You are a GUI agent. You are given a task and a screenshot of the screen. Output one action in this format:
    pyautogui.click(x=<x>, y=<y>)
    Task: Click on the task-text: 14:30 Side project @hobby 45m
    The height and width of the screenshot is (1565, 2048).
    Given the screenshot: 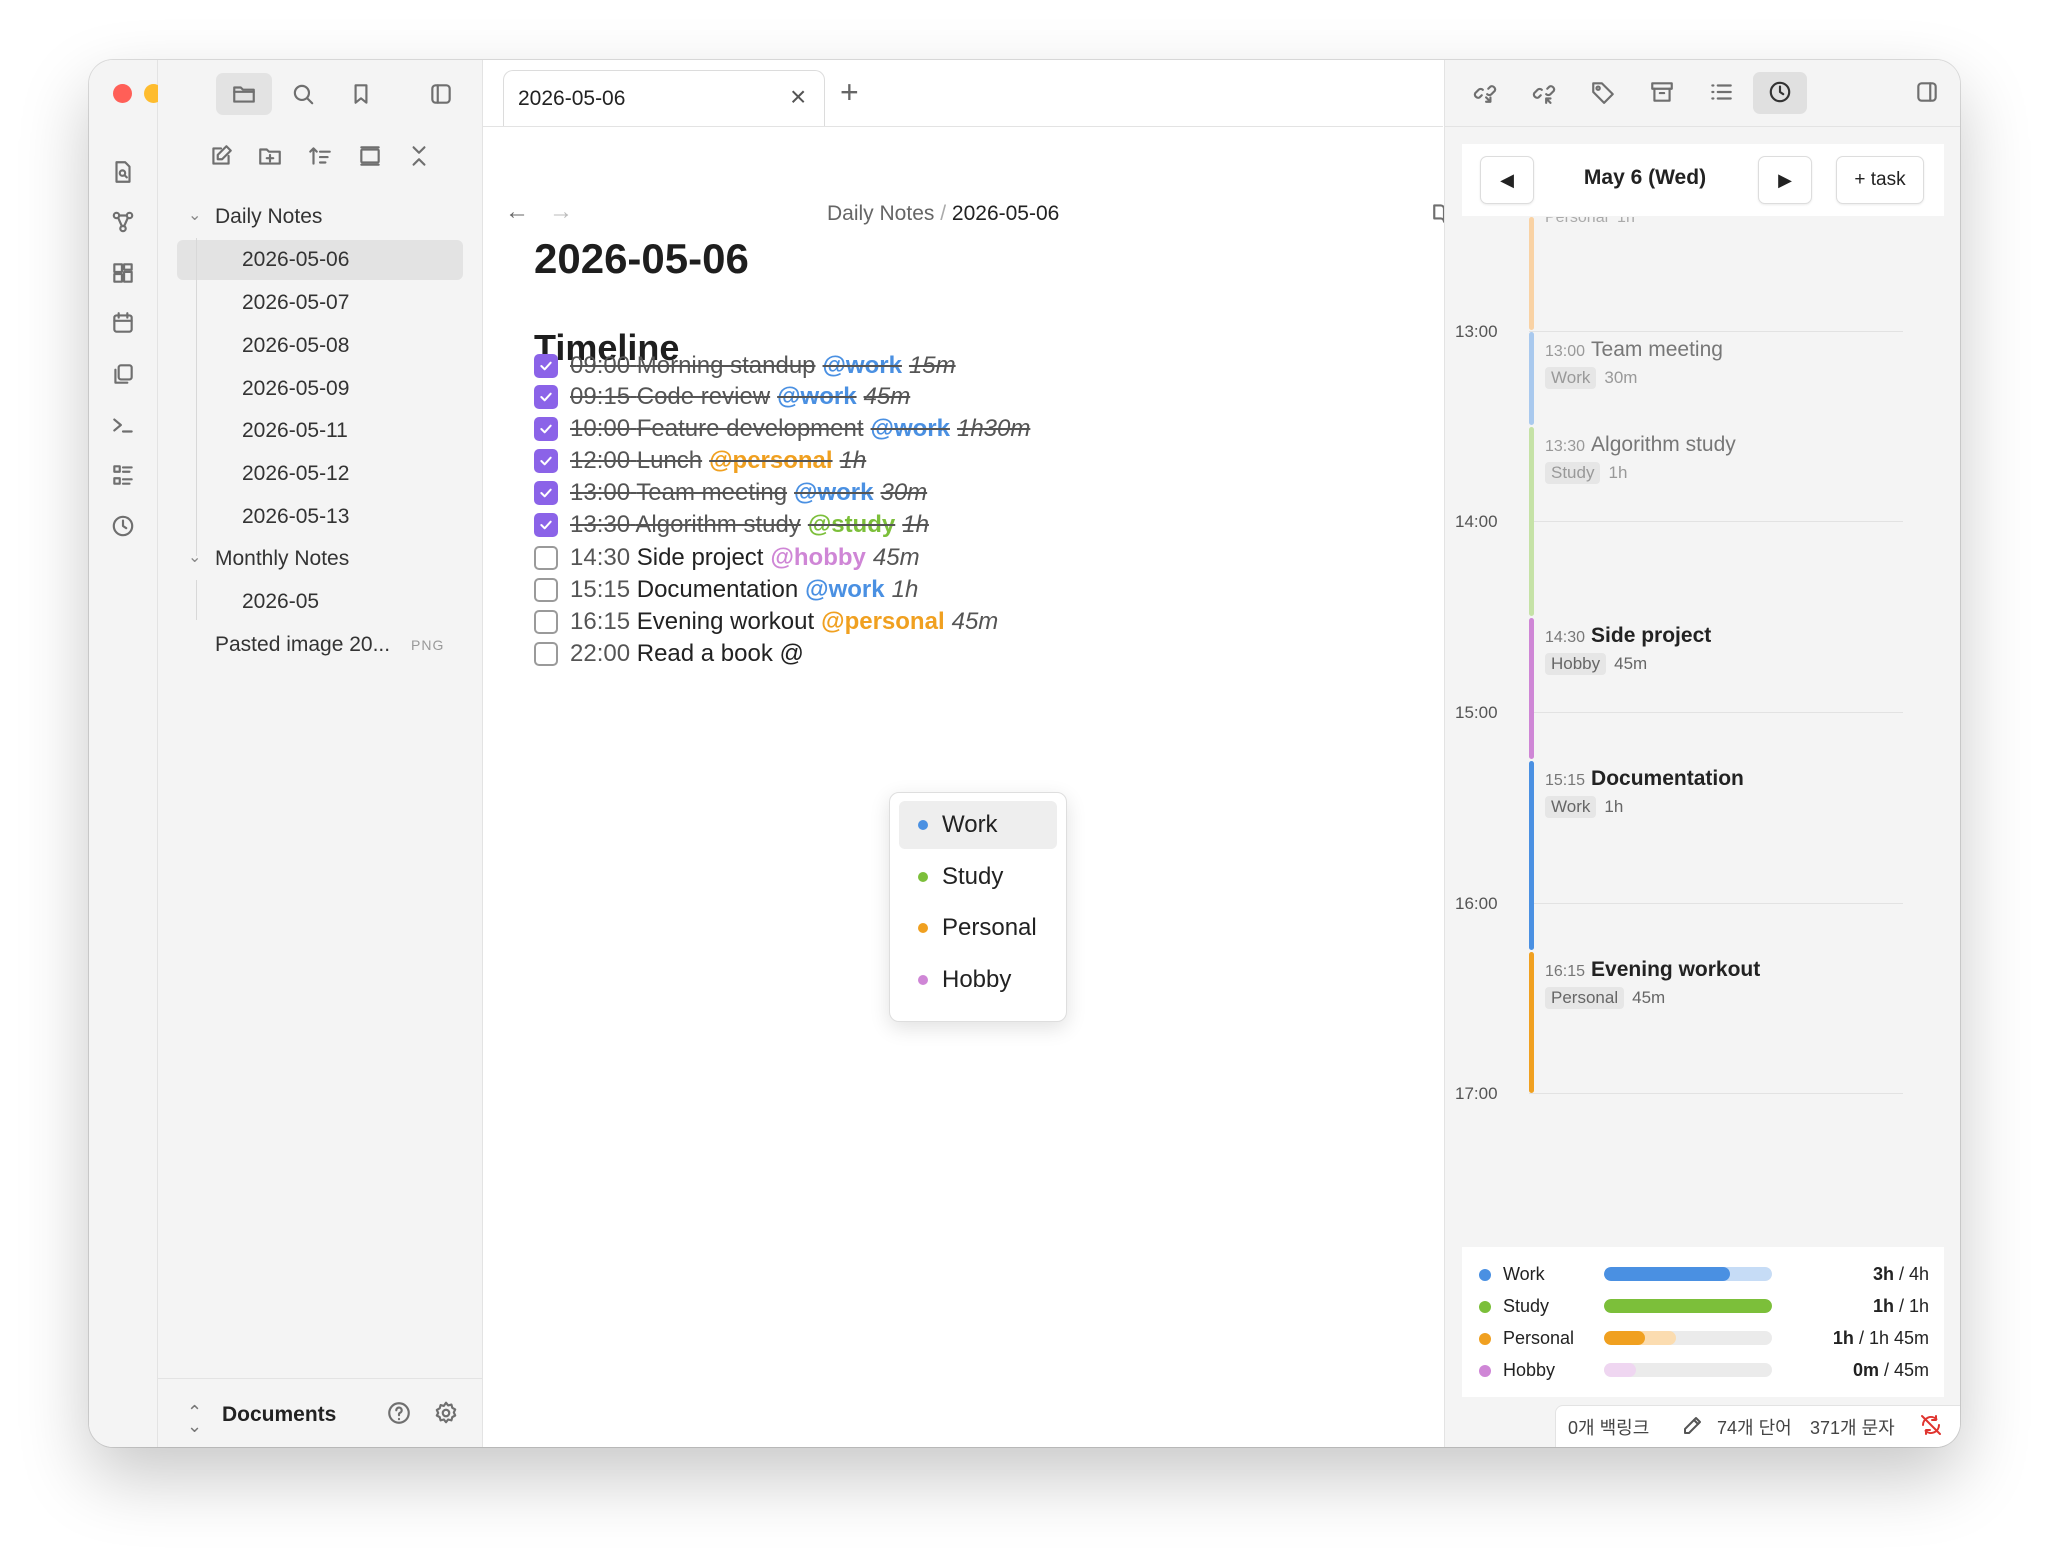 What is the action you would take?
    pyautogui.click(x=745, y=558)
    